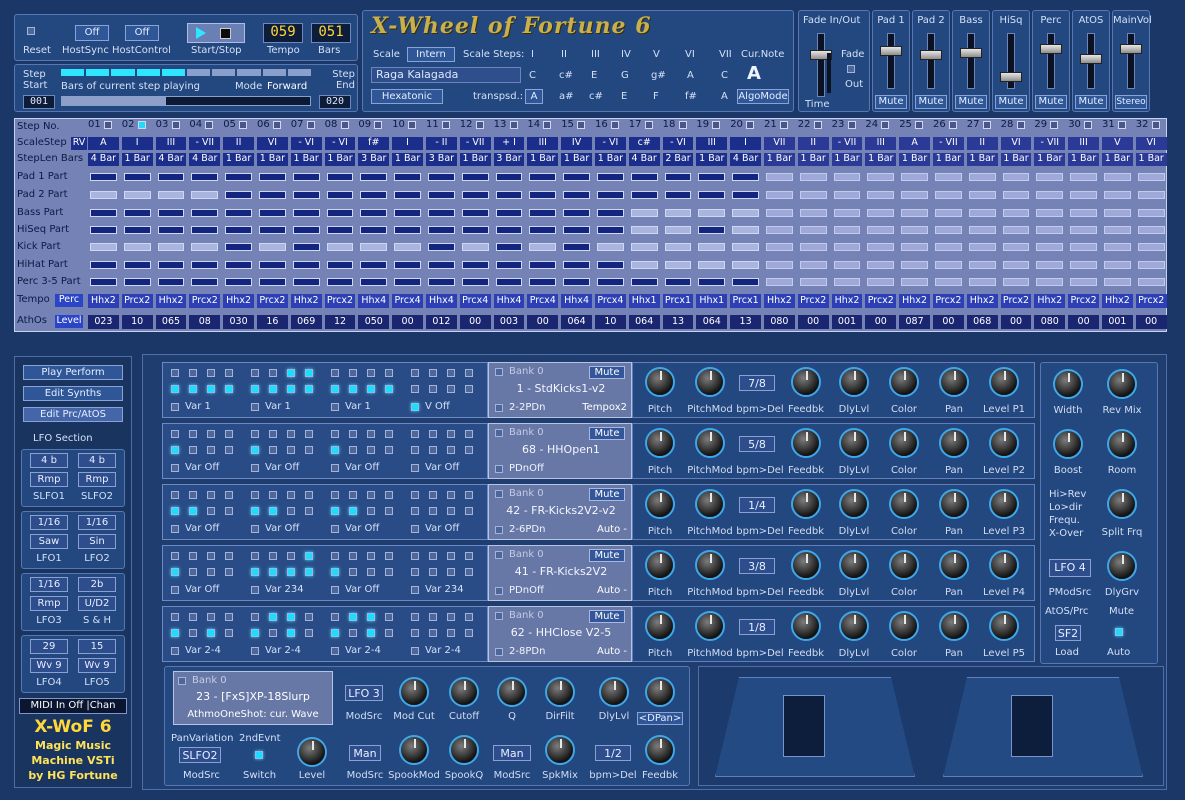 This screenshot has width=1185, height=800. Describe the element at coordinates (644, 159) in the screenshot. I see `step-length-cell: 4 Bar` at that location.